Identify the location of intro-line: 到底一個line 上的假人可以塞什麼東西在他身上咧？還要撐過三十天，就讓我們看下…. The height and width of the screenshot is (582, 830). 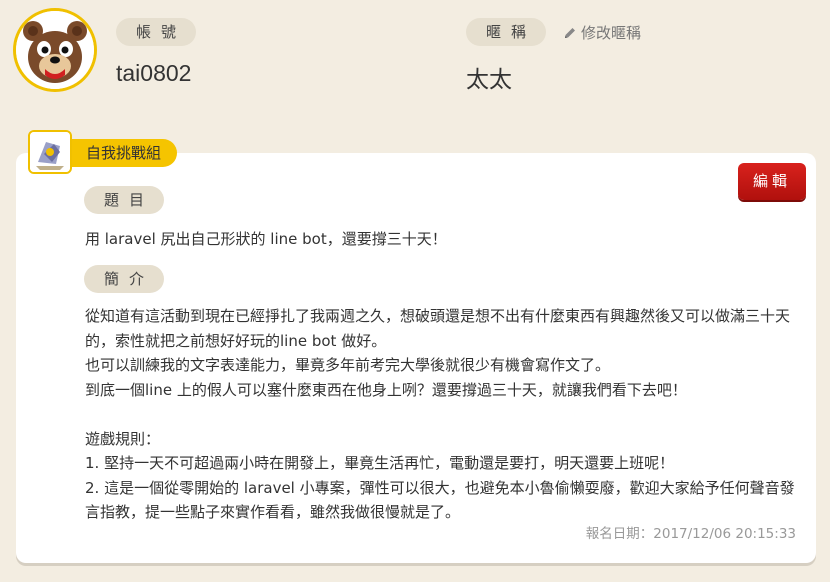
(386, 389).